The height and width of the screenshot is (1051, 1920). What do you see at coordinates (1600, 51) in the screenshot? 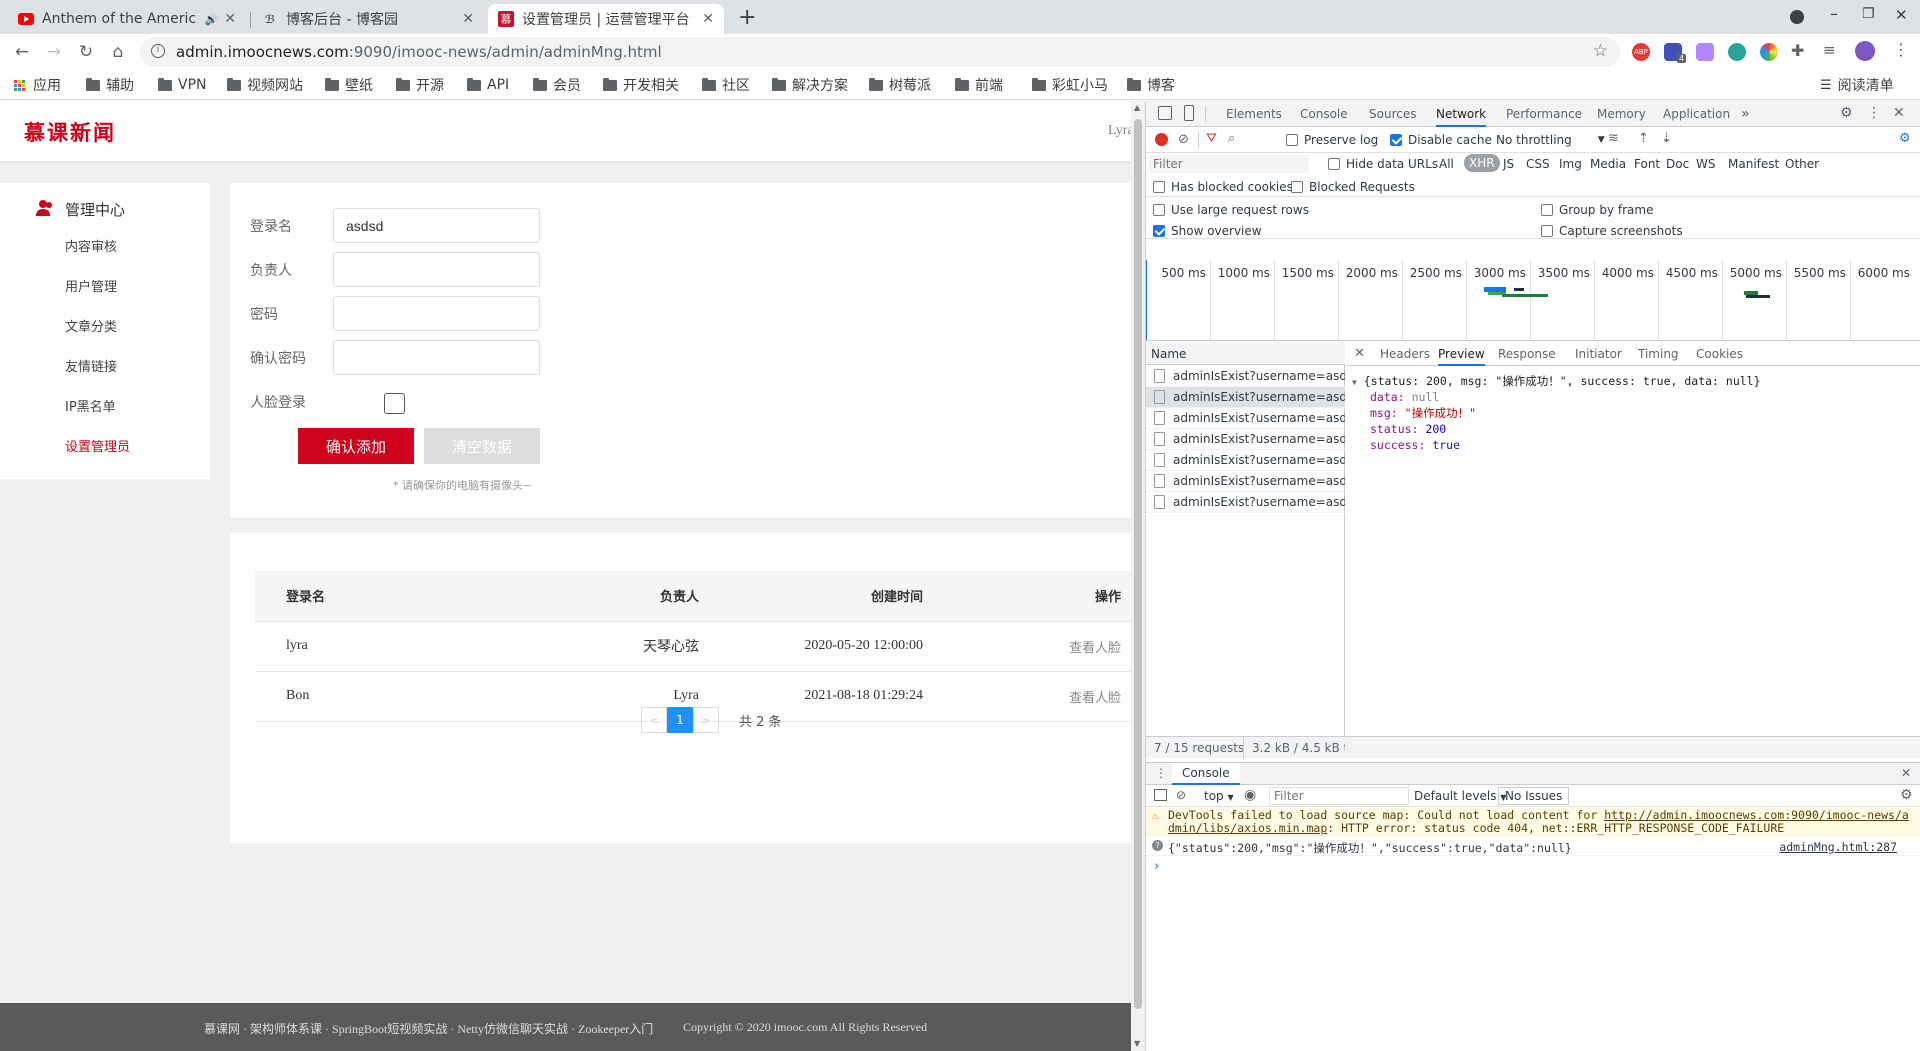
I see `bookmark-star-icon: ☆` at bounding box center [1600, 51].